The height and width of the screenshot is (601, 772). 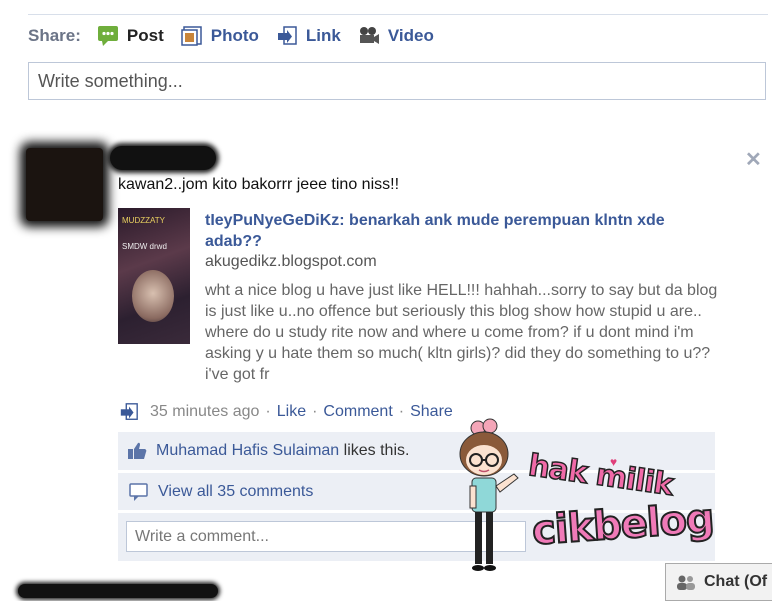 What do you see at coordinates (686, 582) in the screenshot?
I see `users-icon` at bounding box center [686, 582].